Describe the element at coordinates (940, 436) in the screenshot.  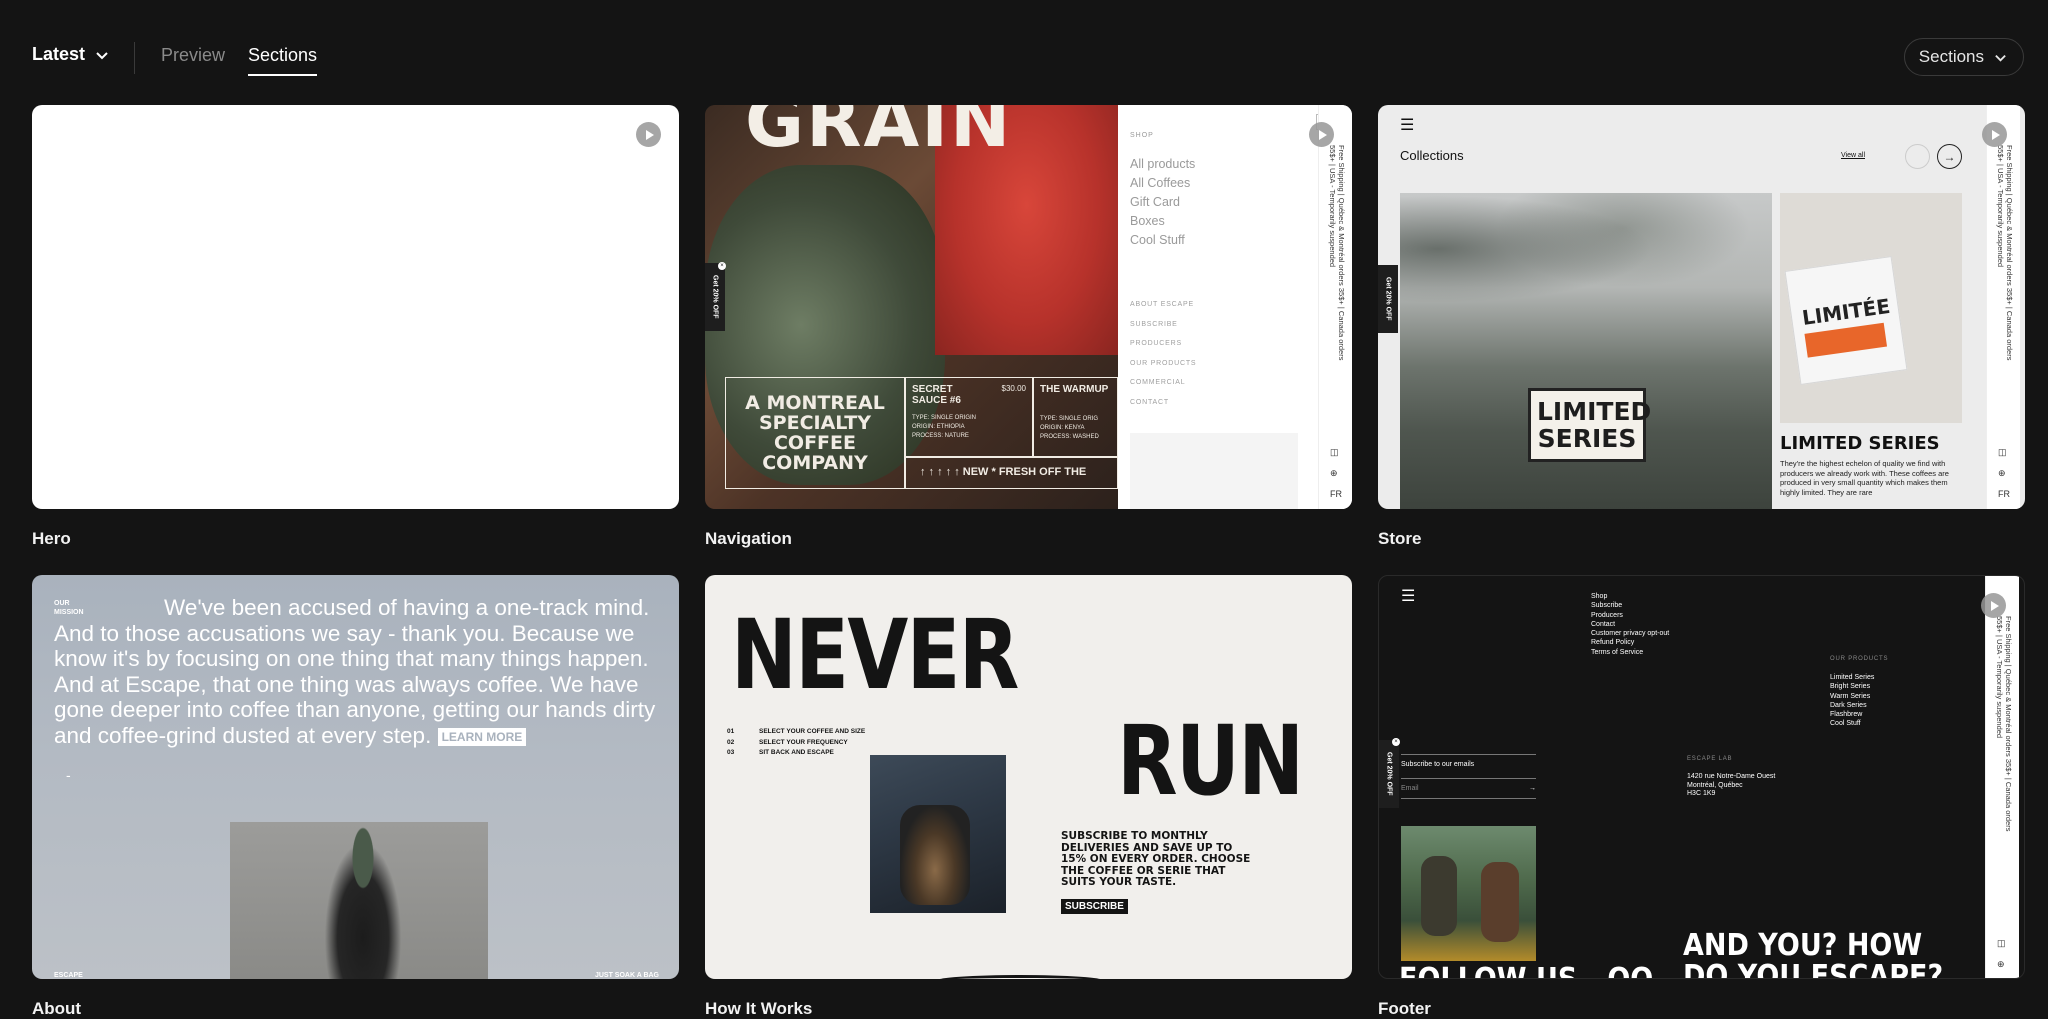
I see `product1-row: PROCESS: NATURE` at that location.